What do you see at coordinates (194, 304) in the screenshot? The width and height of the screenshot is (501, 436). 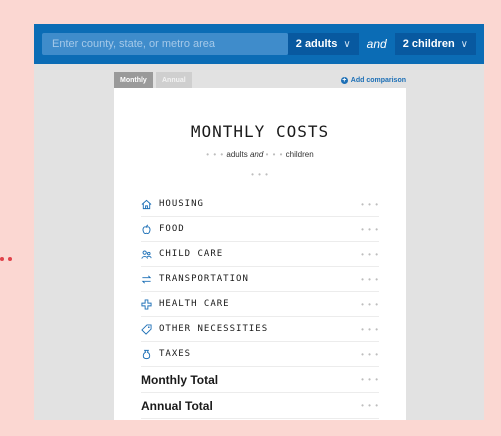 I see `cost-label: HEALTH CARE` at bounding box center [194, 304].